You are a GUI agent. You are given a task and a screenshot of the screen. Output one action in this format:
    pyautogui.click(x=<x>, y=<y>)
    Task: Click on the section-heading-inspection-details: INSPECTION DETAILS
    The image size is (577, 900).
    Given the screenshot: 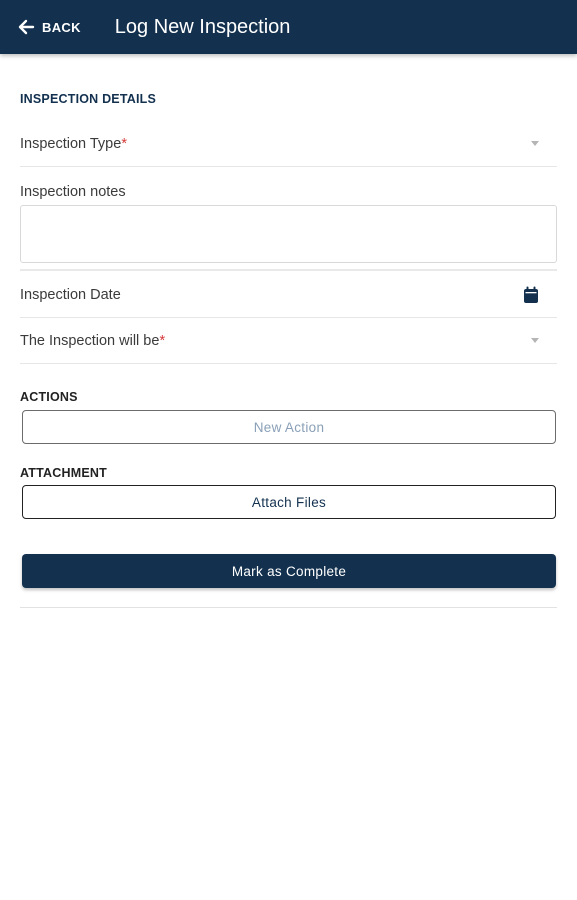 What is the action you would take?
    pyautogui.click(x=88, y=99)
    